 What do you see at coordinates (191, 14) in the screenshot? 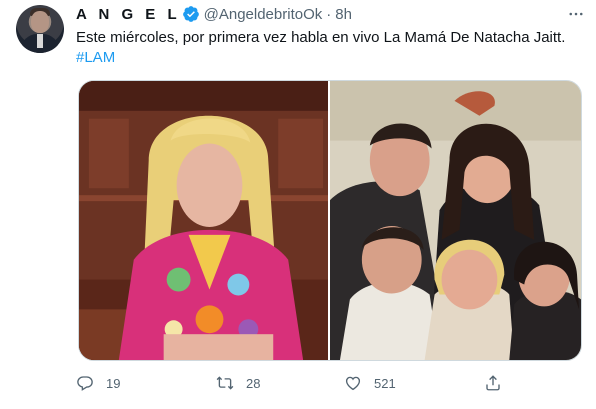
I see `verified-badge-icon` at bounding box center [191, 14].